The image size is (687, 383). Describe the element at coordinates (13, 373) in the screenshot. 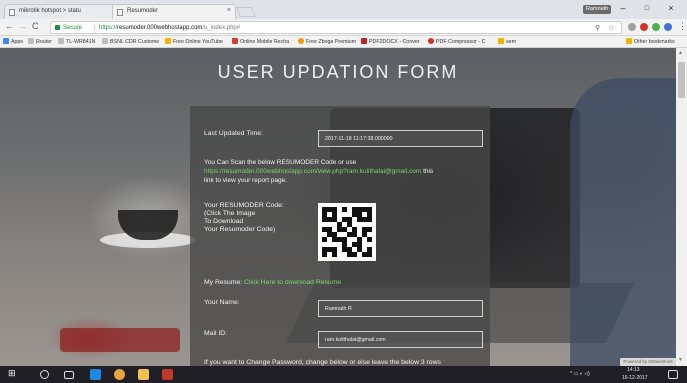

I see `windows-start-icon: ⊞` at that location.